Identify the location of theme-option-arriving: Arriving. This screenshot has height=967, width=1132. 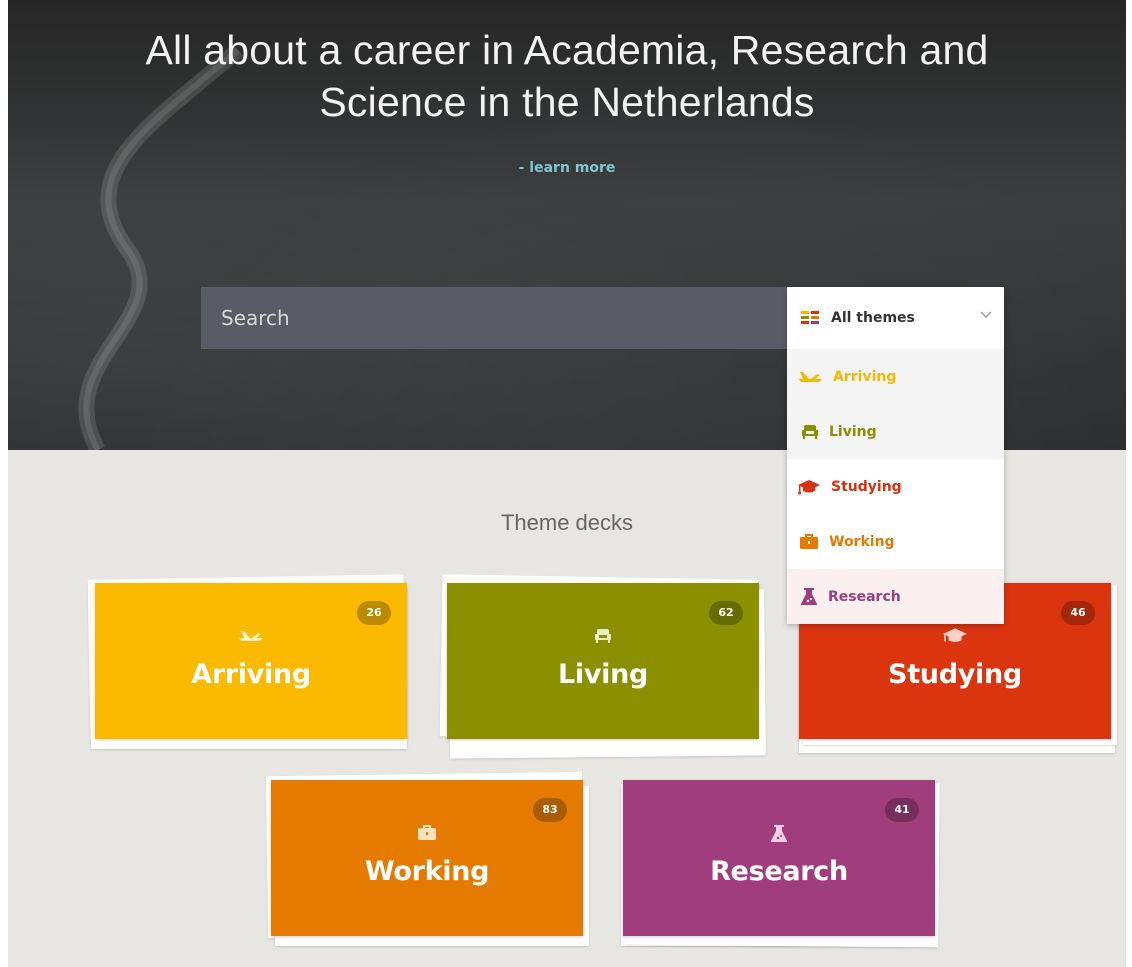
(895, 376).